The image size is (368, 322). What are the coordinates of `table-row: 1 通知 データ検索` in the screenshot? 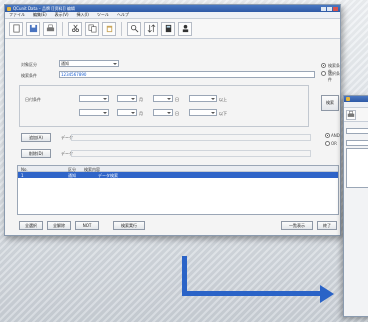 It's located at (178, 175).